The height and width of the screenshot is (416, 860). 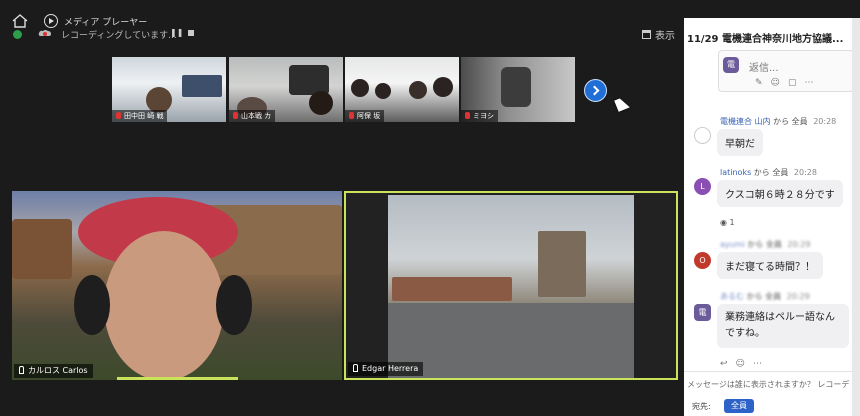 I want to click on sender-avatar: 電, so click(x=702, y=312).